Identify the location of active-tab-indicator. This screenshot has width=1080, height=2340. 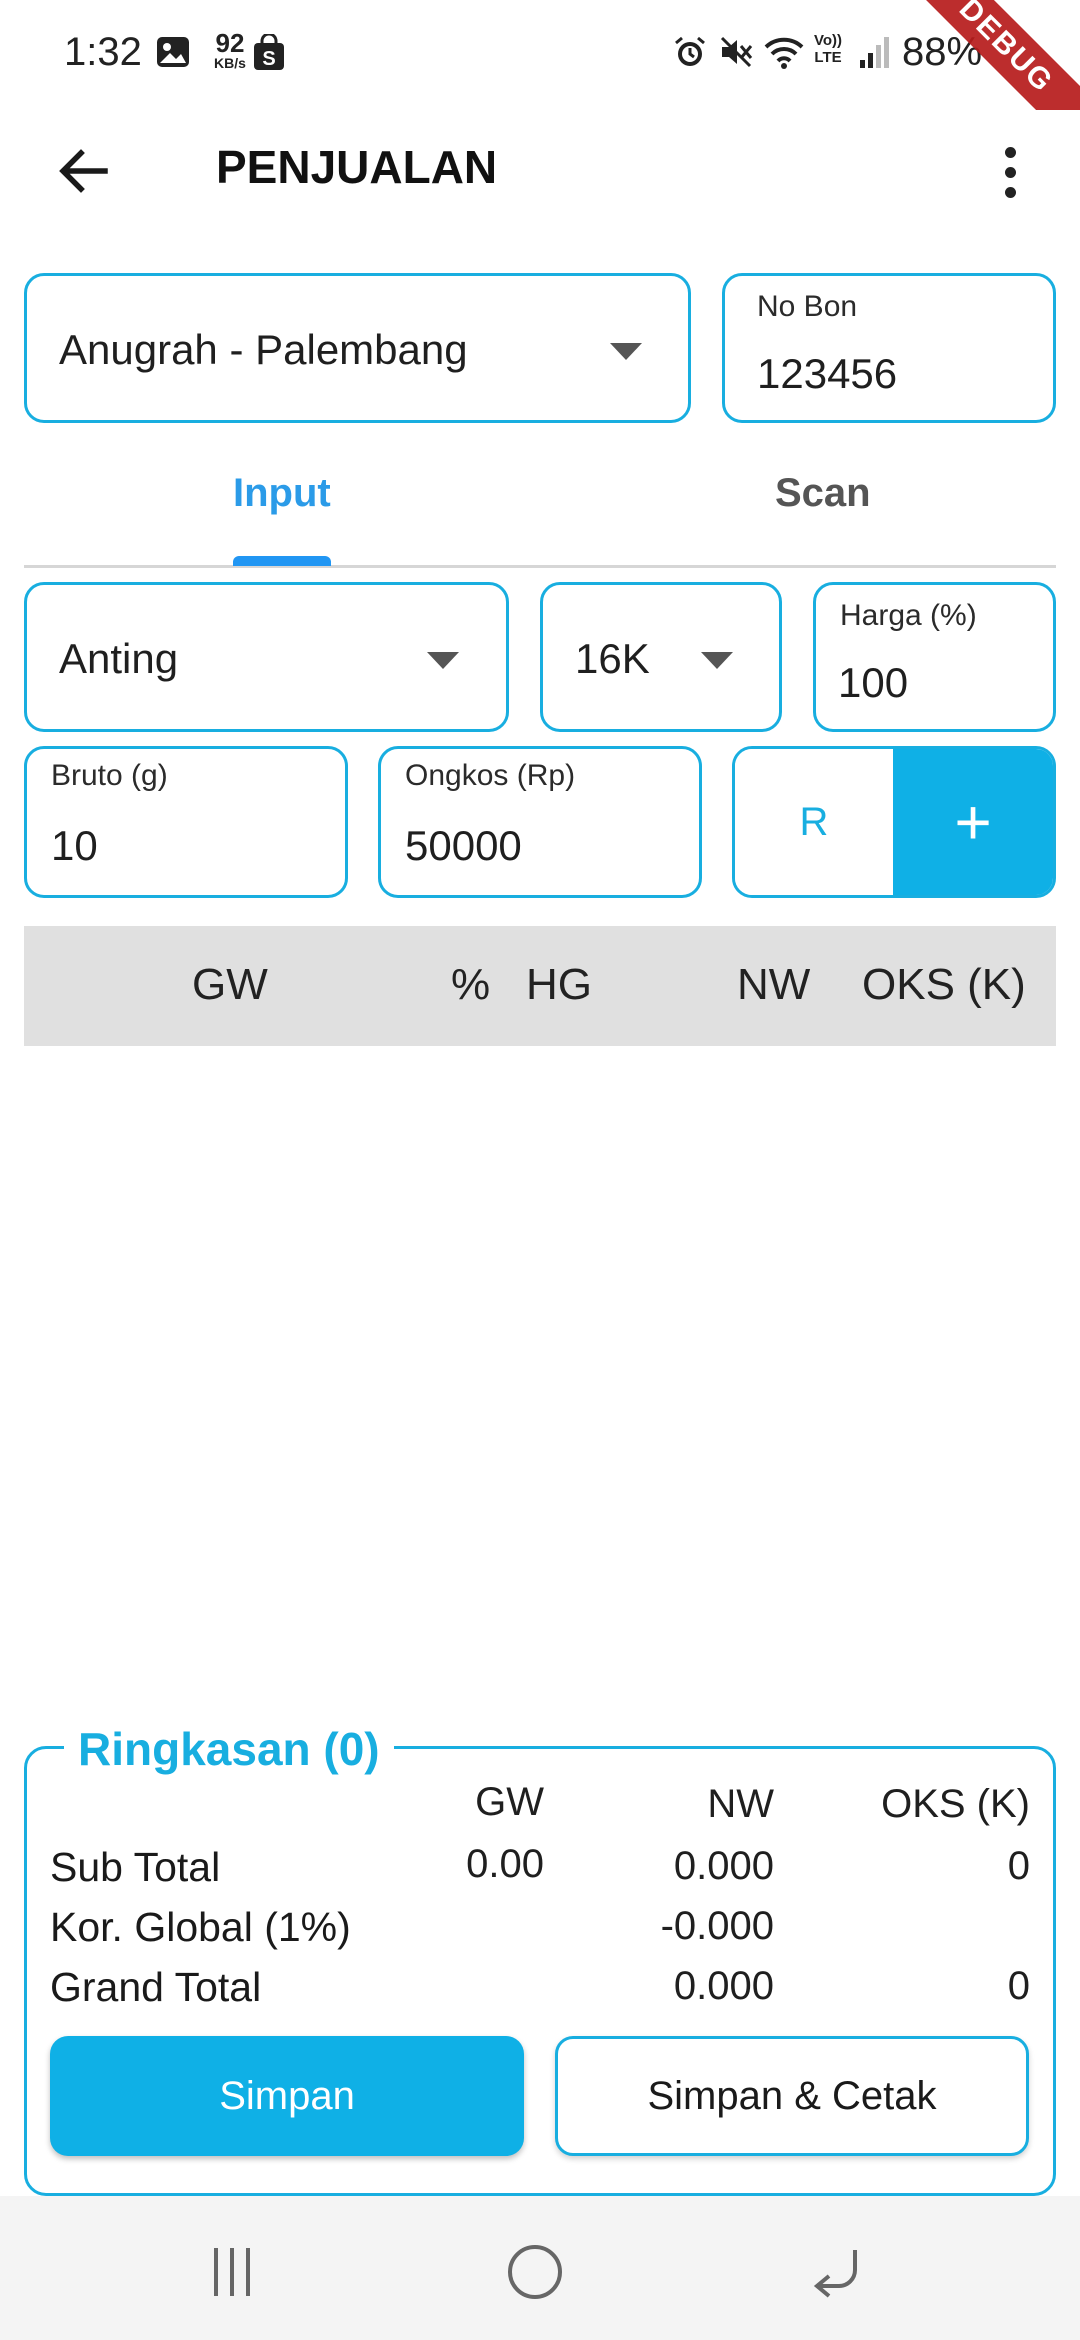
(282, 561).